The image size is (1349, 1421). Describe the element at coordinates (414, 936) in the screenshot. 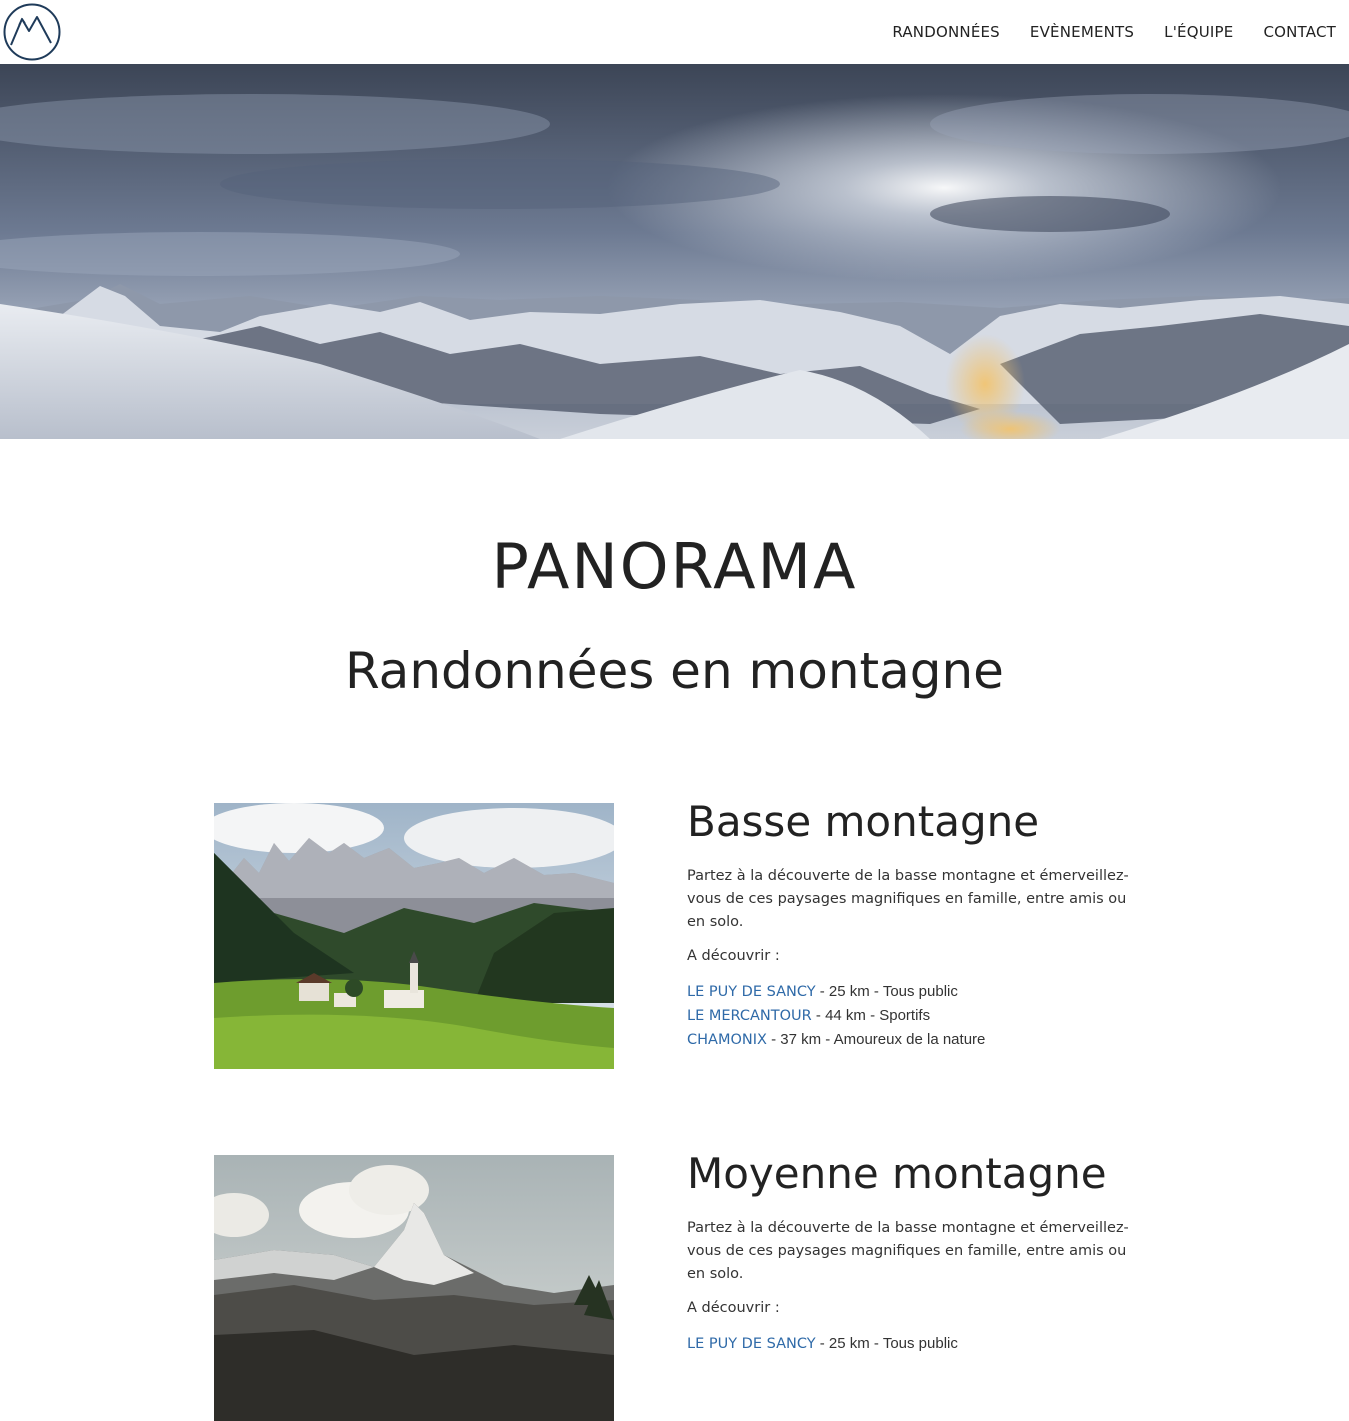

I see `dolomites-village-photo` at that location.